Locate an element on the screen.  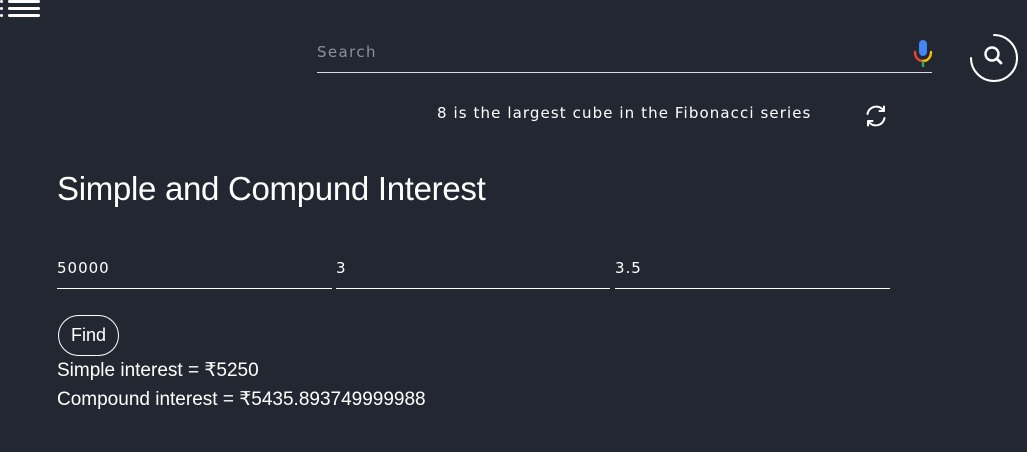
principal-input is located at coordinates (194, 268).